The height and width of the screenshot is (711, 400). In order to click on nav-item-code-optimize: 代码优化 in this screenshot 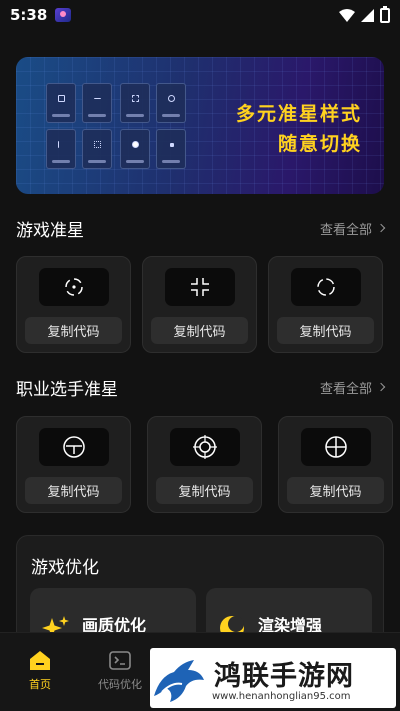, I will do `click(120, 671)`.